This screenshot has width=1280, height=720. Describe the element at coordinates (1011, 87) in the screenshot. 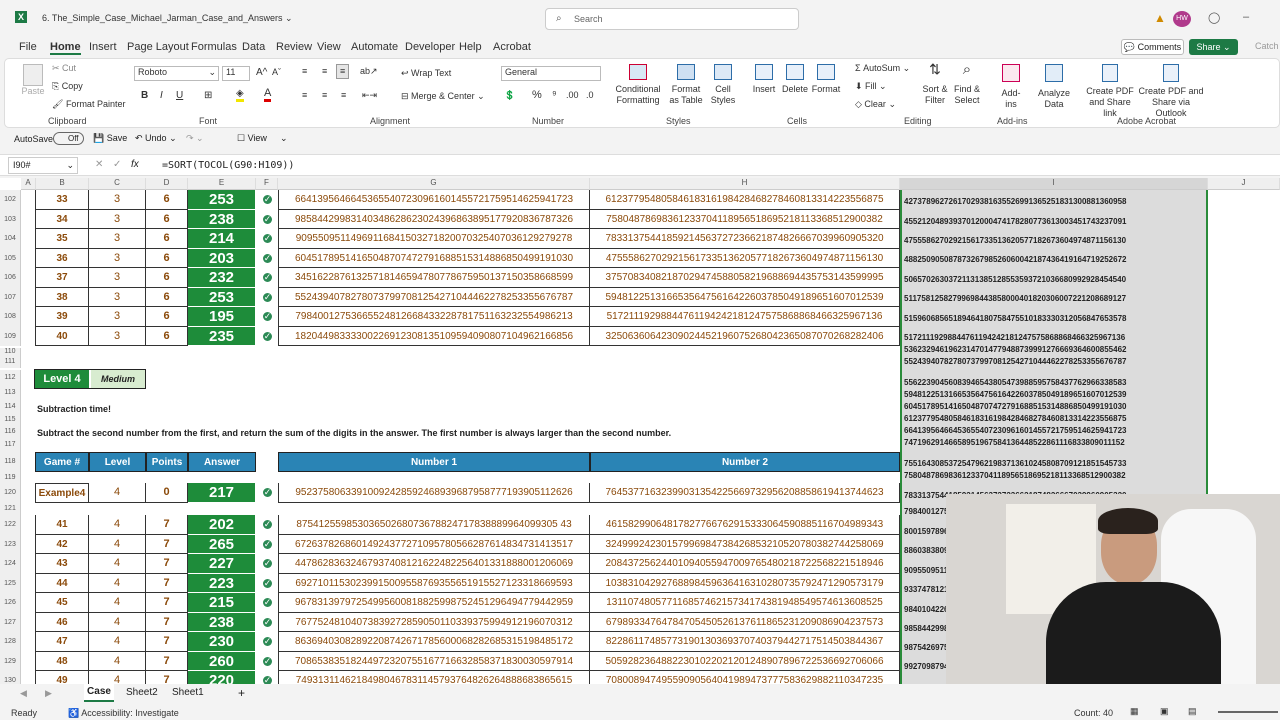

I see `add-ins-button: Add-ins` at that location.